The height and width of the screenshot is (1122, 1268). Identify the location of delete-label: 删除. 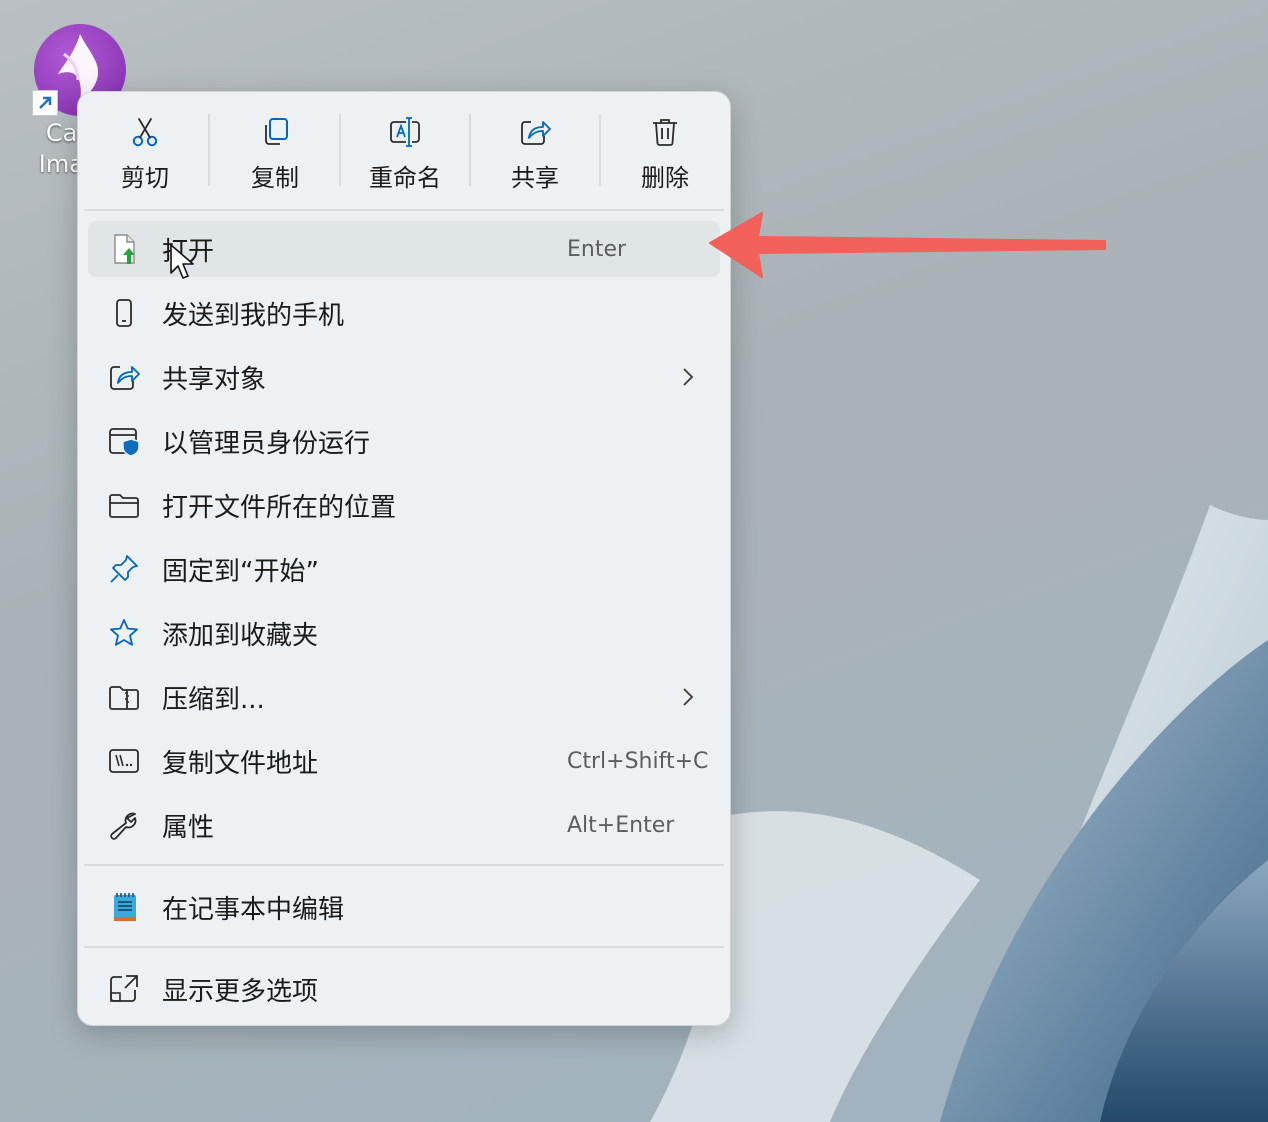
(665, 178).